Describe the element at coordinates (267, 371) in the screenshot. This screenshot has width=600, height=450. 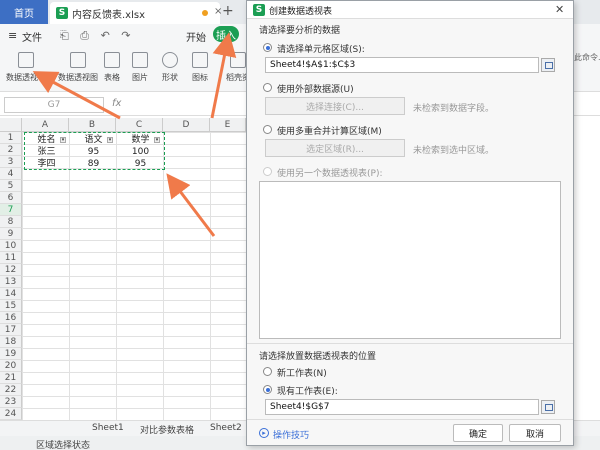
I see `radio-new-sheet` at that location.